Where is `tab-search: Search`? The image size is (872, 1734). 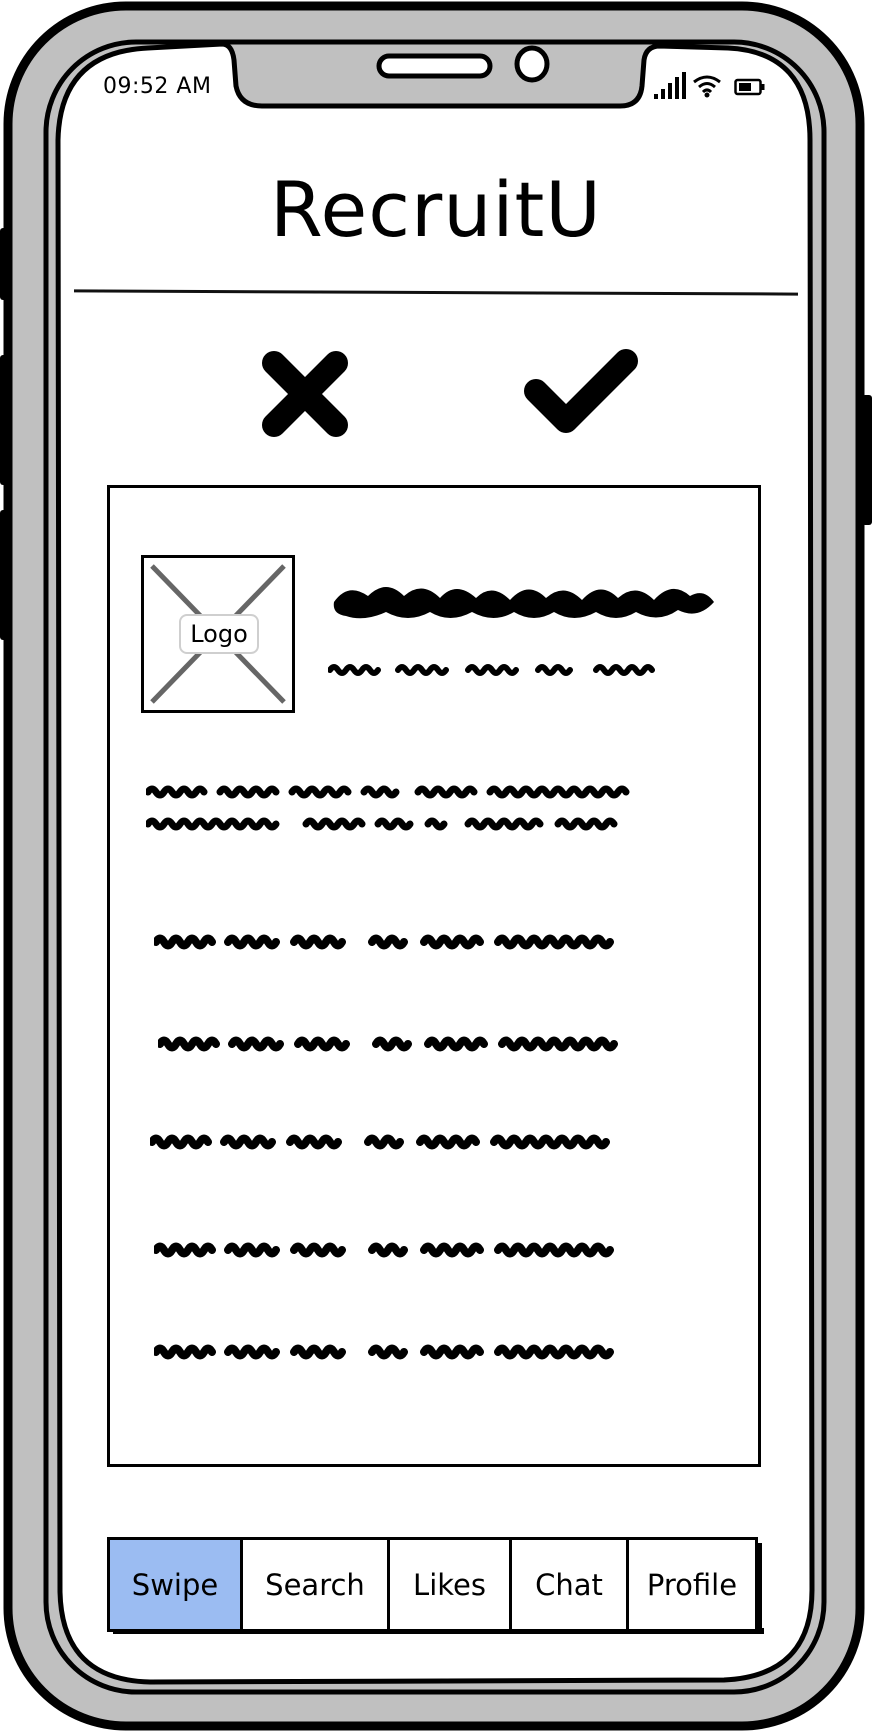
tab-search: Search is located at coordinates (316, 1584).